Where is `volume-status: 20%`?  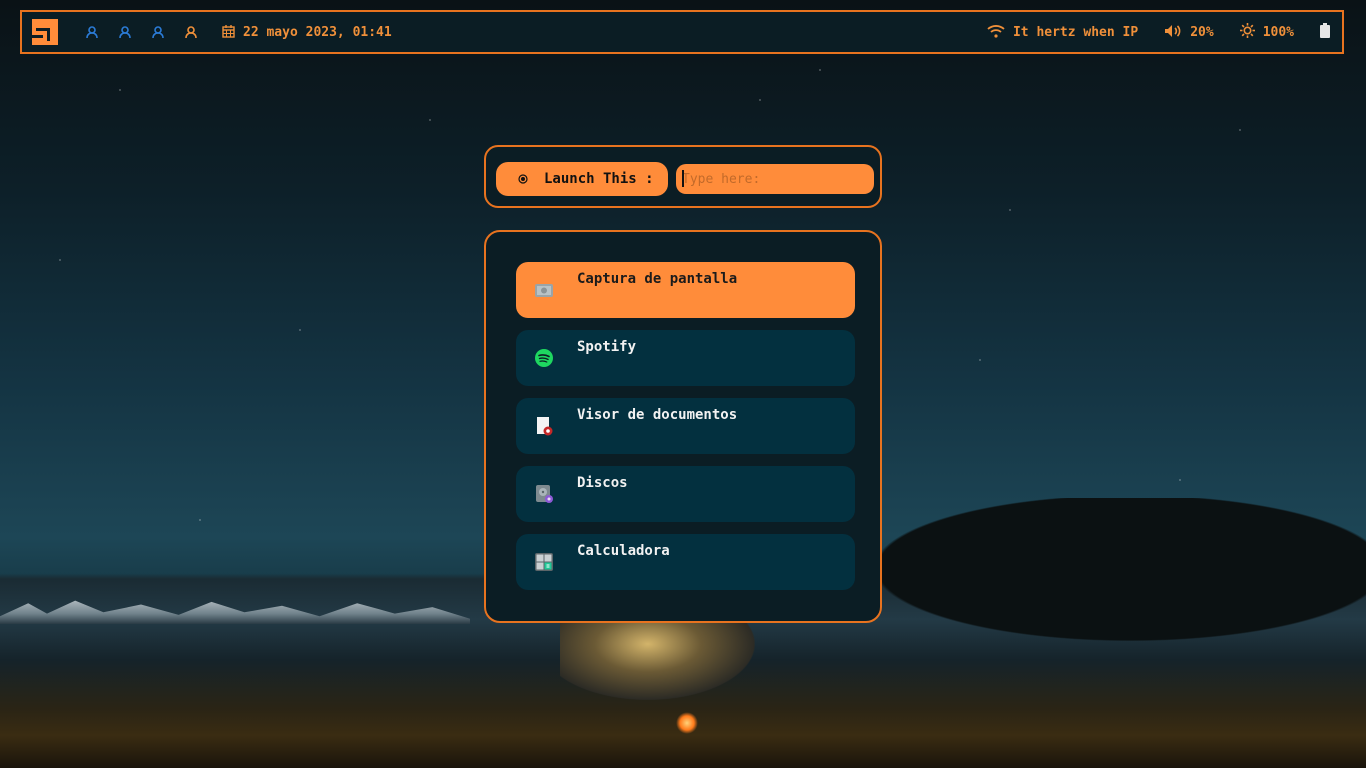
volume-status: 20% is located at coordinates (1189, 32).